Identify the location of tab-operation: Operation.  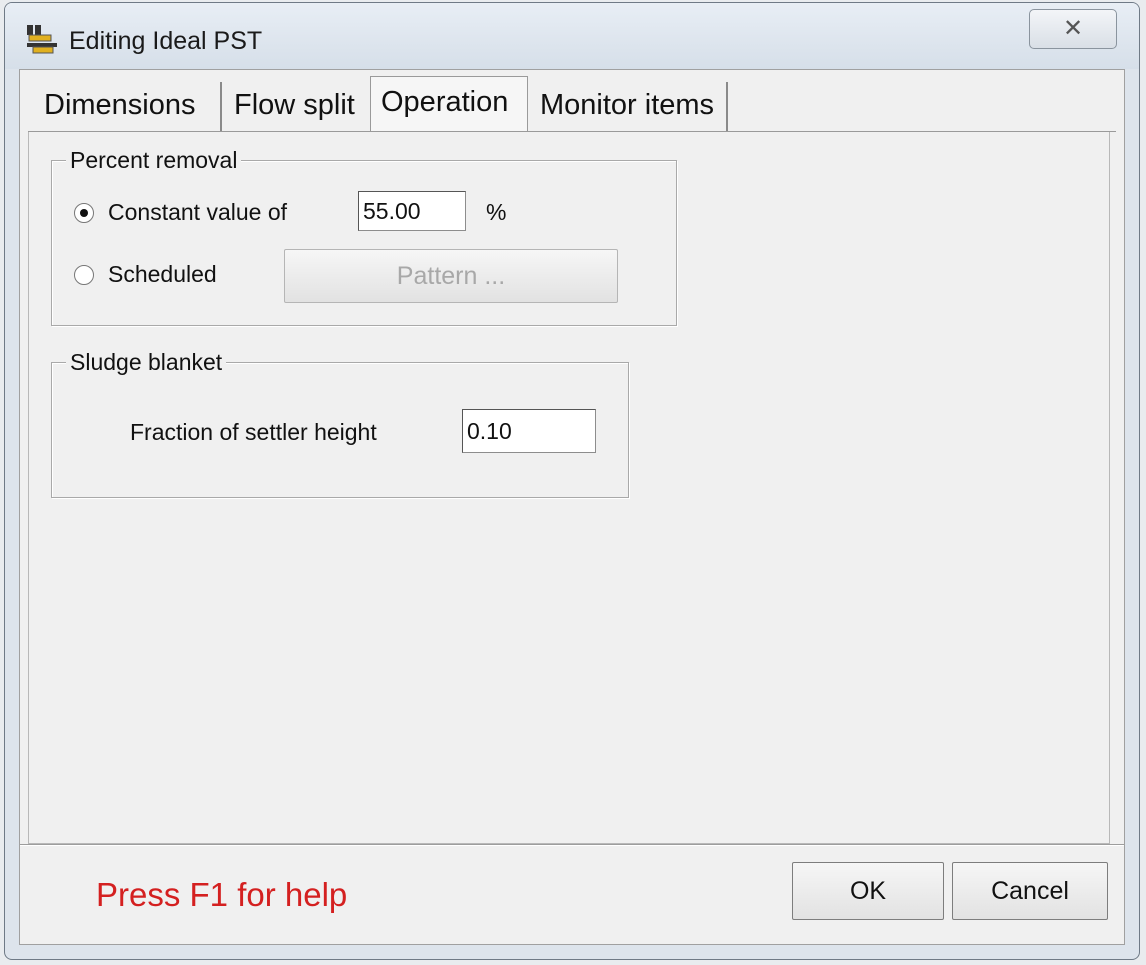
(449, 105).